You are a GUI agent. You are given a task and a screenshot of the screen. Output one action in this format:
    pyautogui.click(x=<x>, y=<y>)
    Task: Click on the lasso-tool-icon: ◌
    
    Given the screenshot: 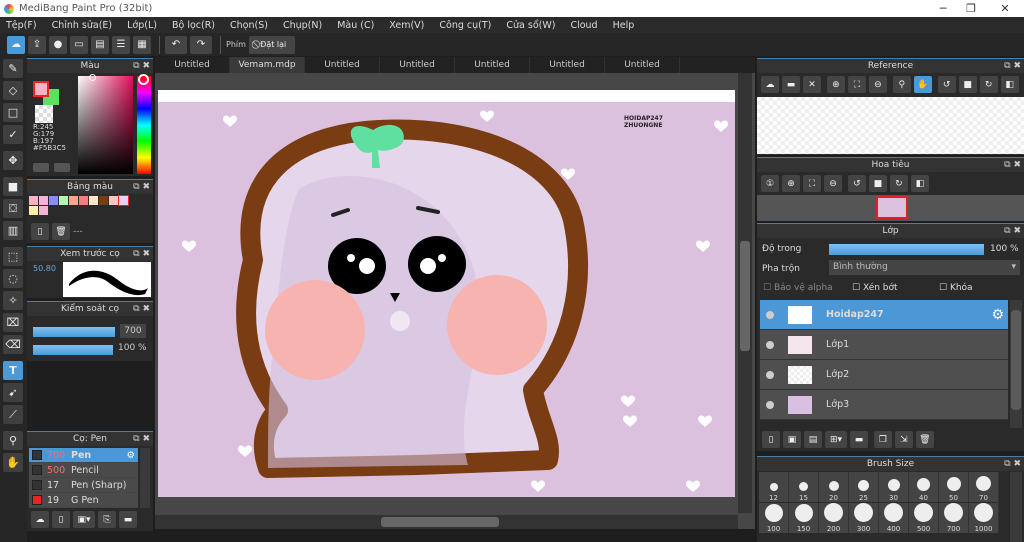 What is the action you would take?
    pyautogui.click(x=13, y=278)
    